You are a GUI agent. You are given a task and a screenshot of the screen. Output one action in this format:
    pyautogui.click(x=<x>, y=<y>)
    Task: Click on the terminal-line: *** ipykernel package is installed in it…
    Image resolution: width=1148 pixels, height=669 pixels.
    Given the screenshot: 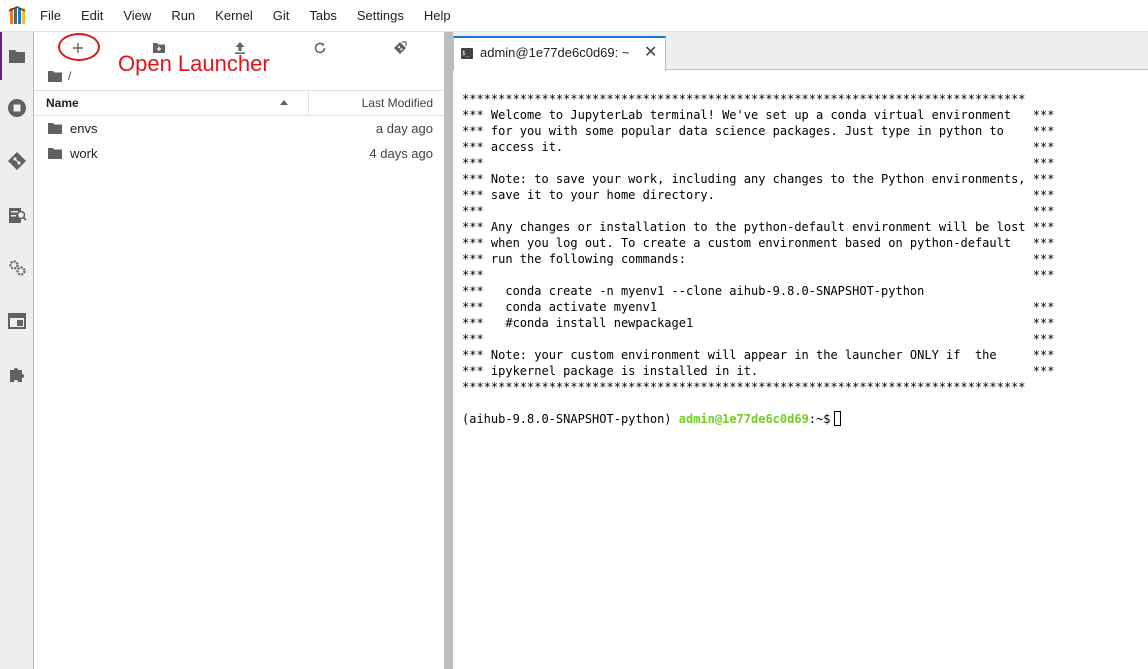 What is the action you would take?
    pyautogui.click(x=758, y=371)
    